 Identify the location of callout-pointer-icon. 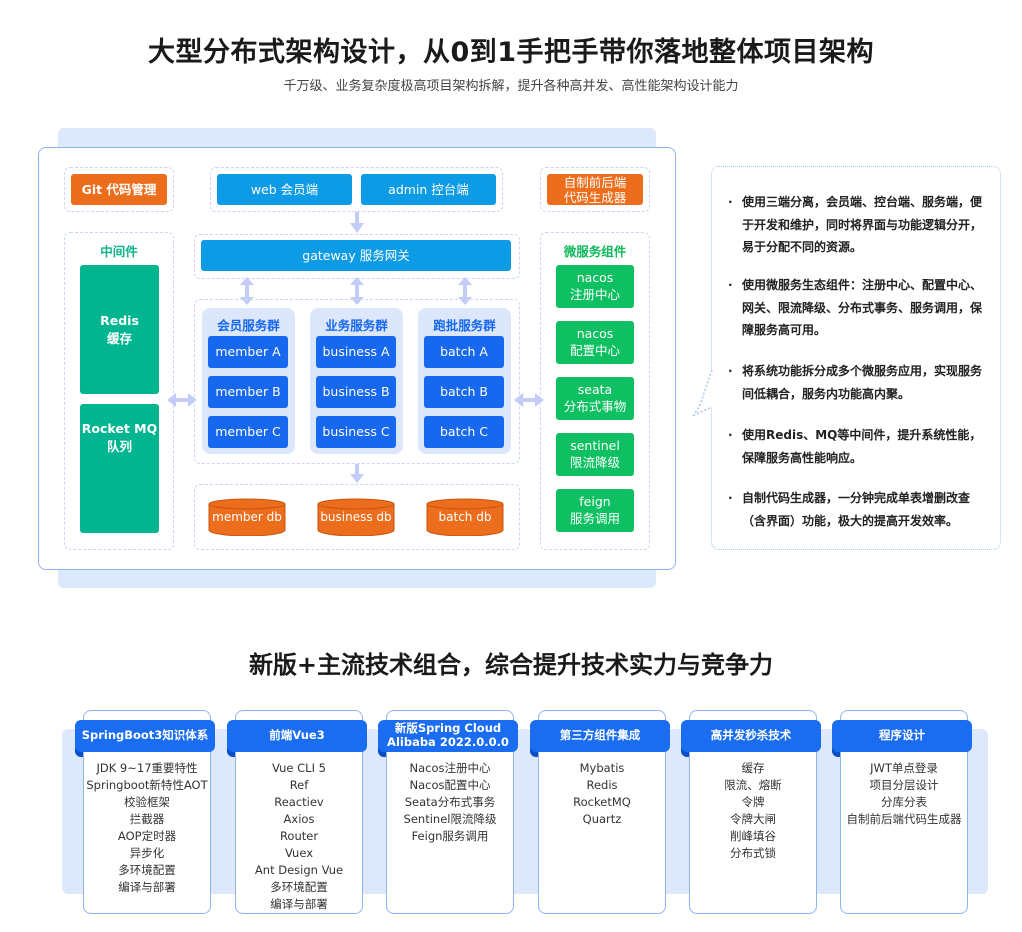
(702, 393).